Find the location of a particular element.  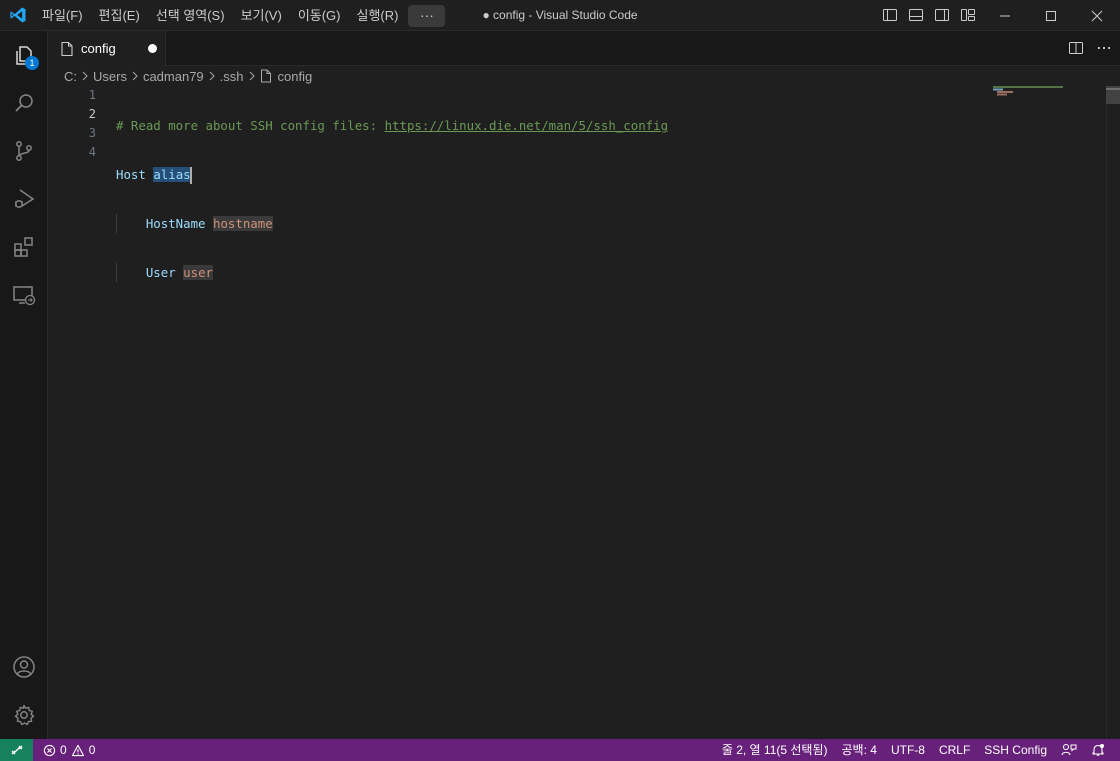

close-window-button is located at coordinates (1097, 15).